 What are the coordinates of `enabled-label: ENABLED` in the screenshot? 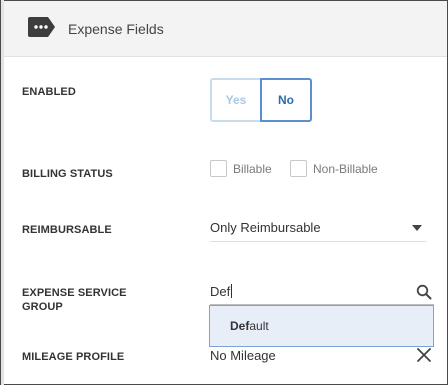 It's located at (49, 92).